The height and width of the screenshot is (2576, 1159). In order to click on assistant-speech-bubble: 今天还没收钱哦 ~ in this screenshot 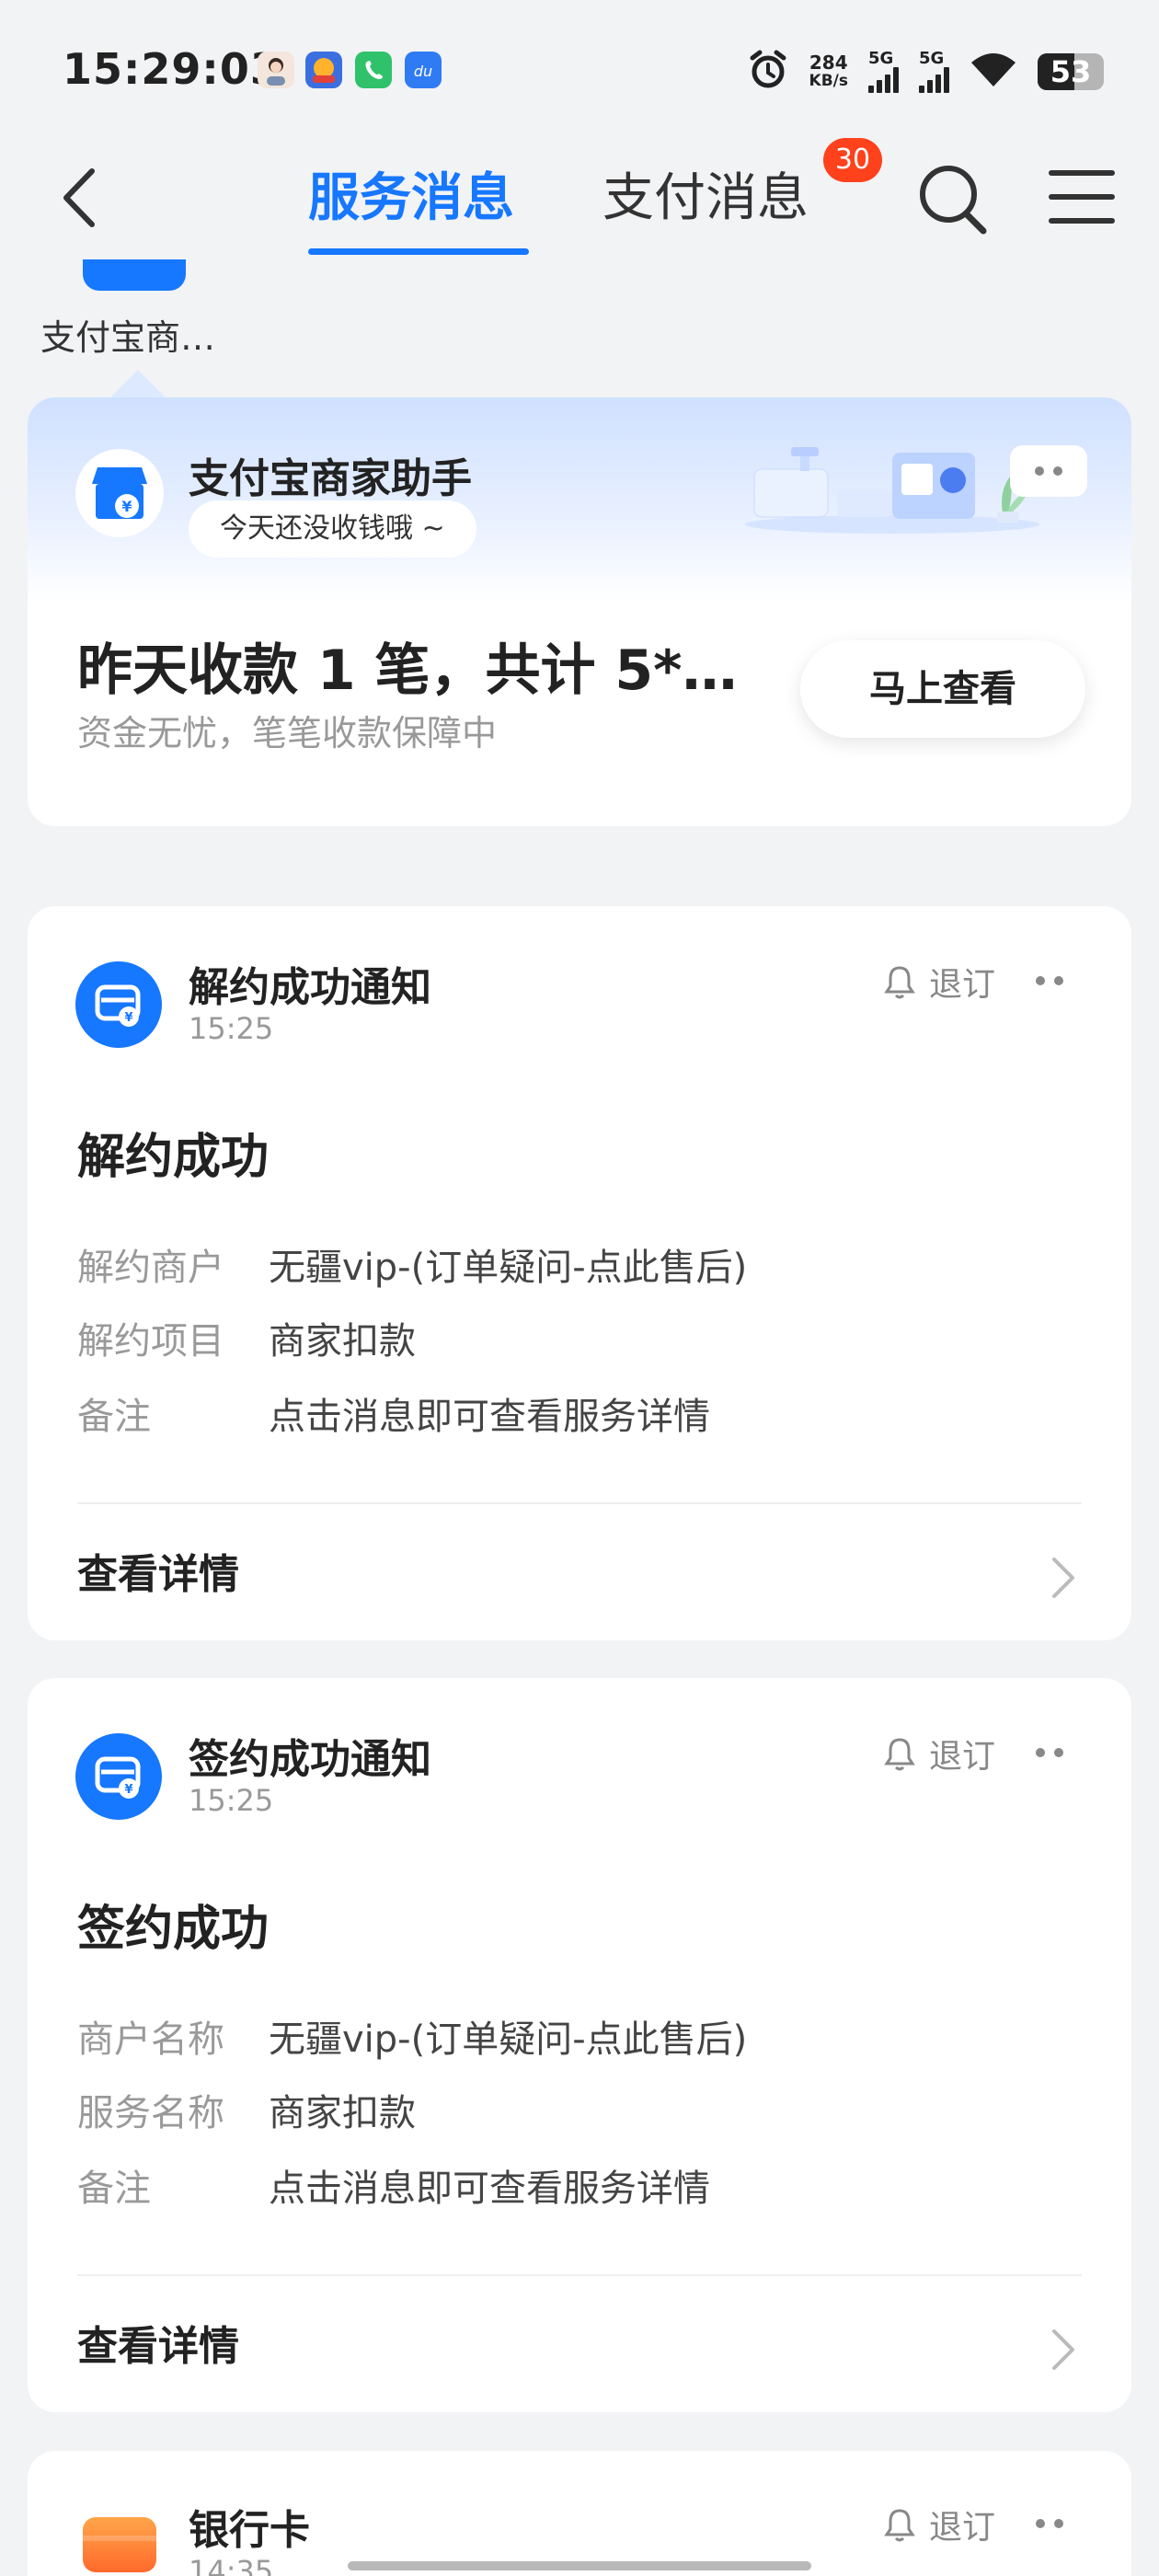, I will do `click(332, 529)`.